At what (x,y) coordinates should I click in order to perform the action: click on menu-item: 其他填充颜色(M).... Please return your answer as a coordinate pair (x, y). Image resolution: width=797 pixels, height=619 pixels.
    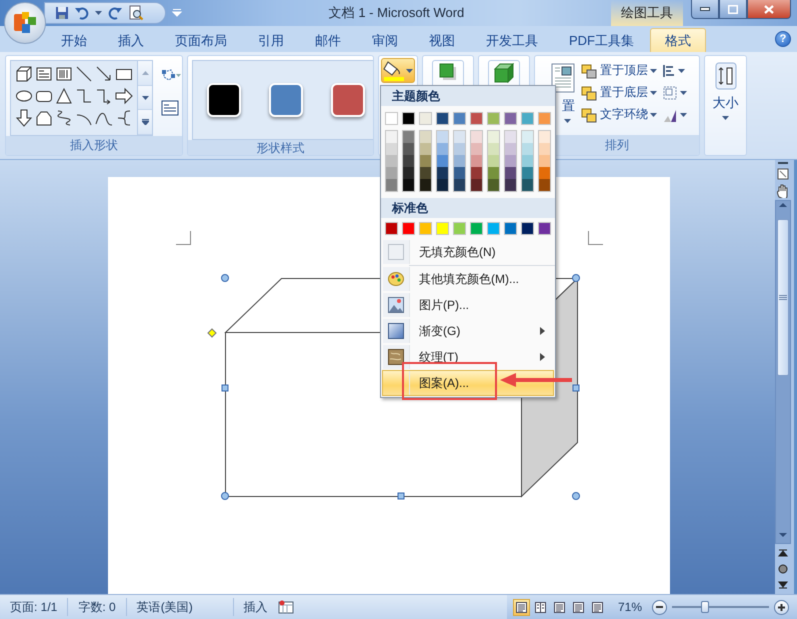
    Looking at the image, I should click on (468, 279).